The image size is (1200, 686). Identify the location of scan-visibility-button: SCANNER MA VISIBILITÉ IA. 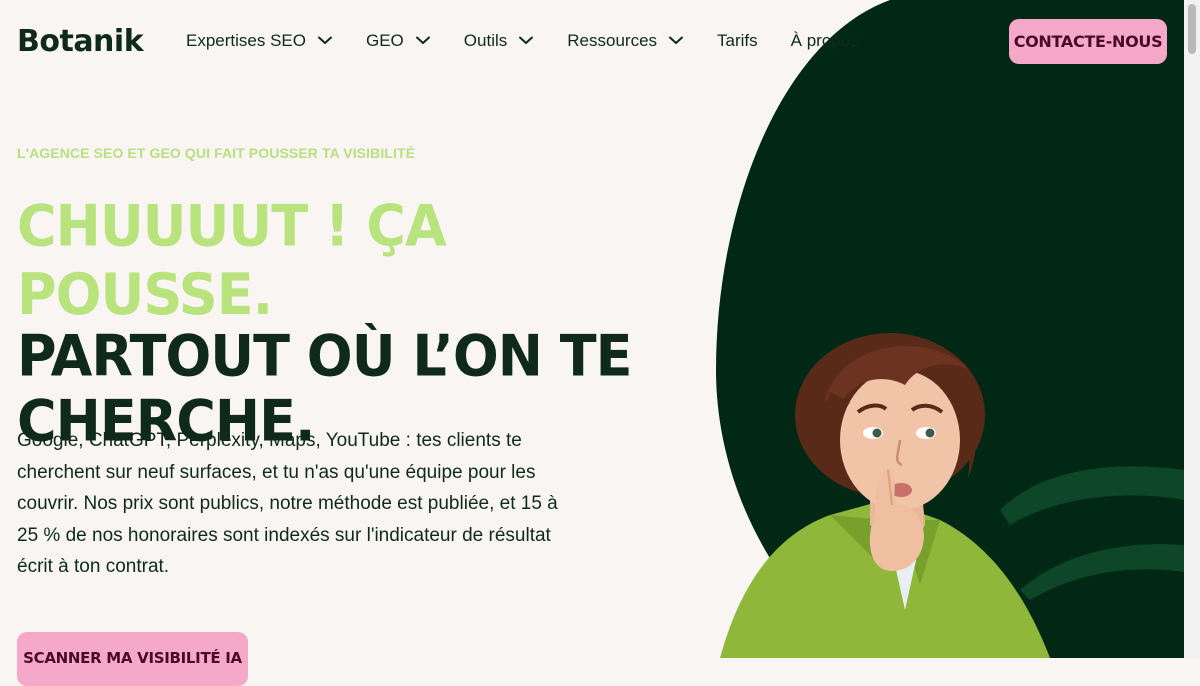
(132, 659).